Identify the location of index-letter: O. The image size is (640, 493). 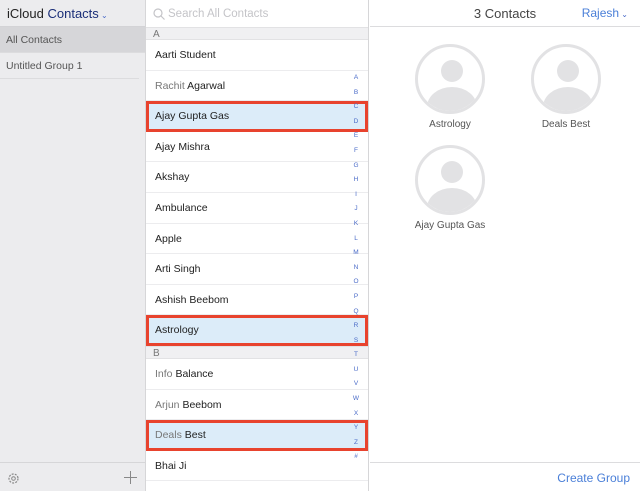
(356, 285).